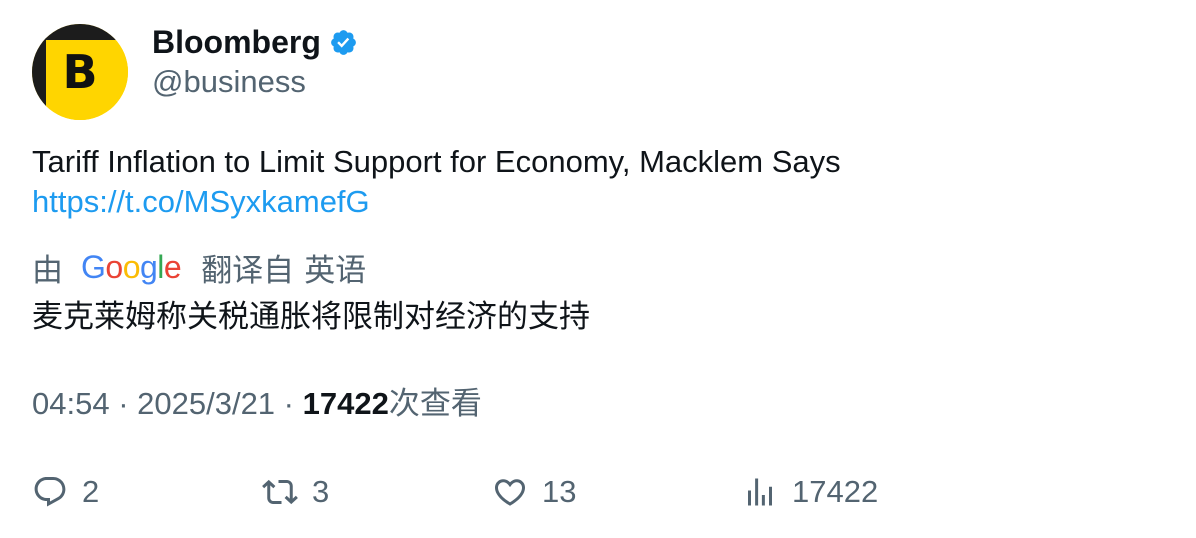 The width and height of the screenshot is (1196, 538). I want to click on avatar-letter: B, so click(80, 72).